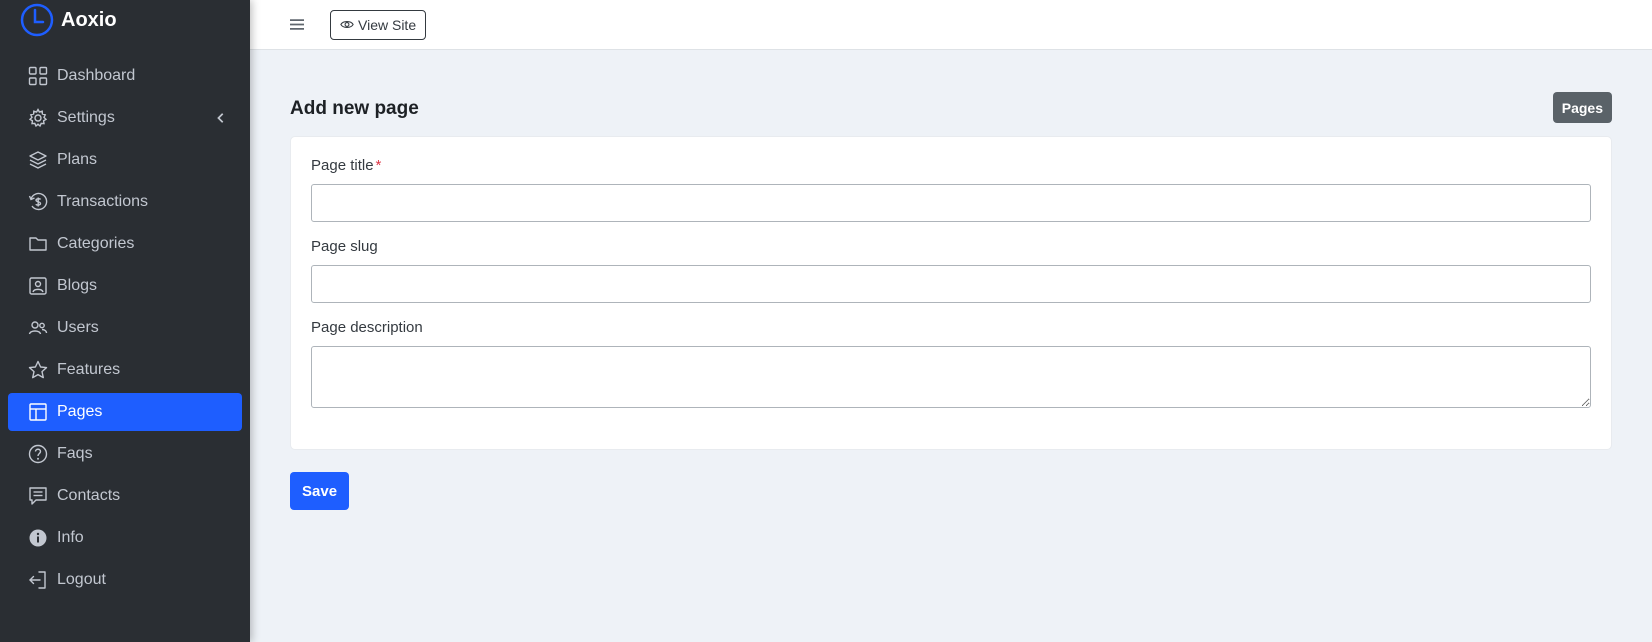 The width and height of the screenshot is (1652, 642). Describe the element at coordinates (951, 377) in the screenshot. I see `page-description-textarea` at that location.